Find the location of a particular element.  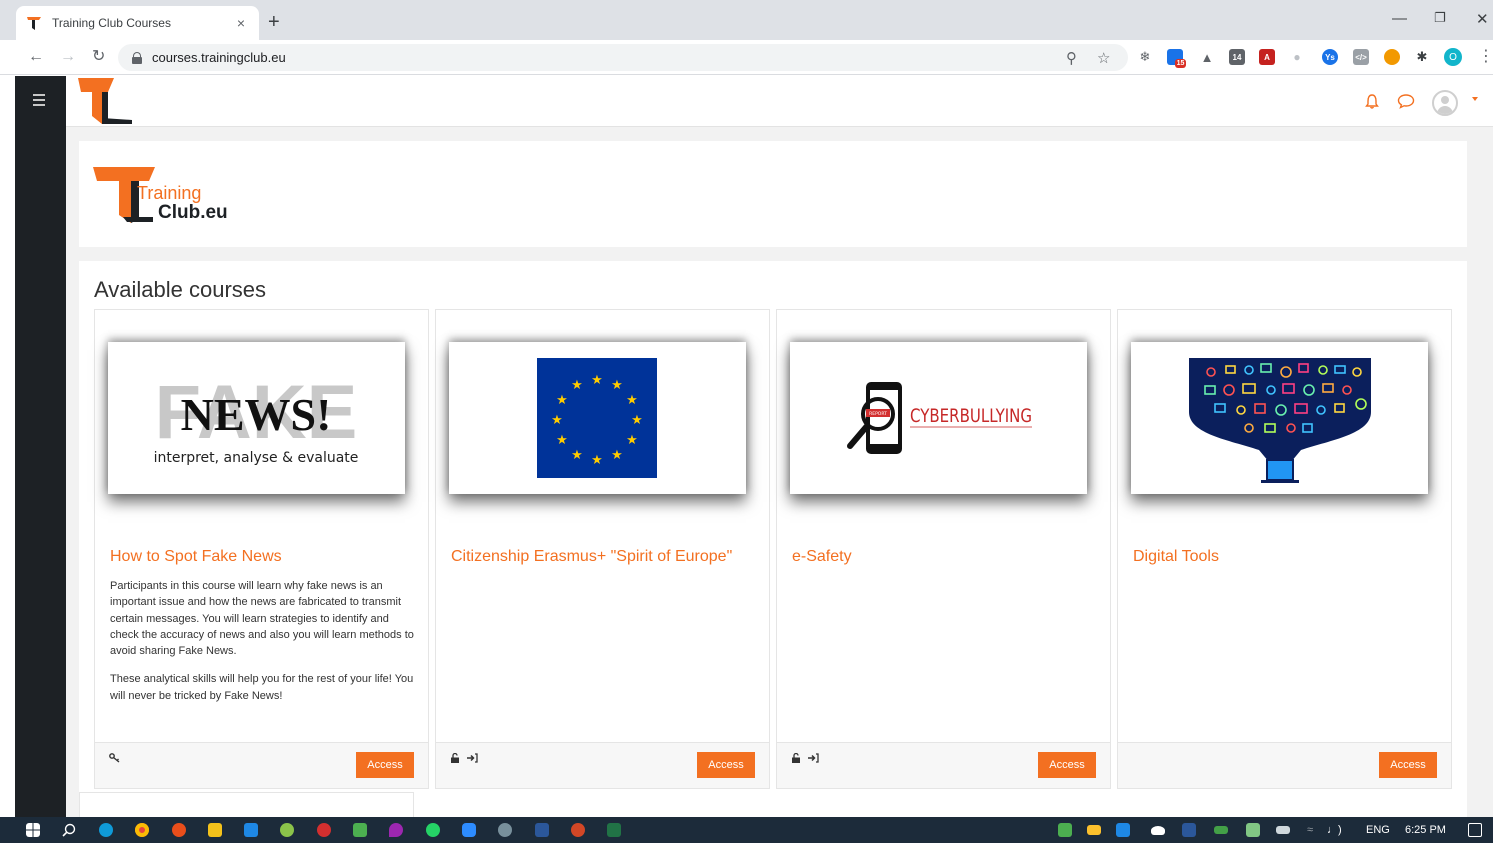

news-word: NEWS! is located at coordinates (256, 414).